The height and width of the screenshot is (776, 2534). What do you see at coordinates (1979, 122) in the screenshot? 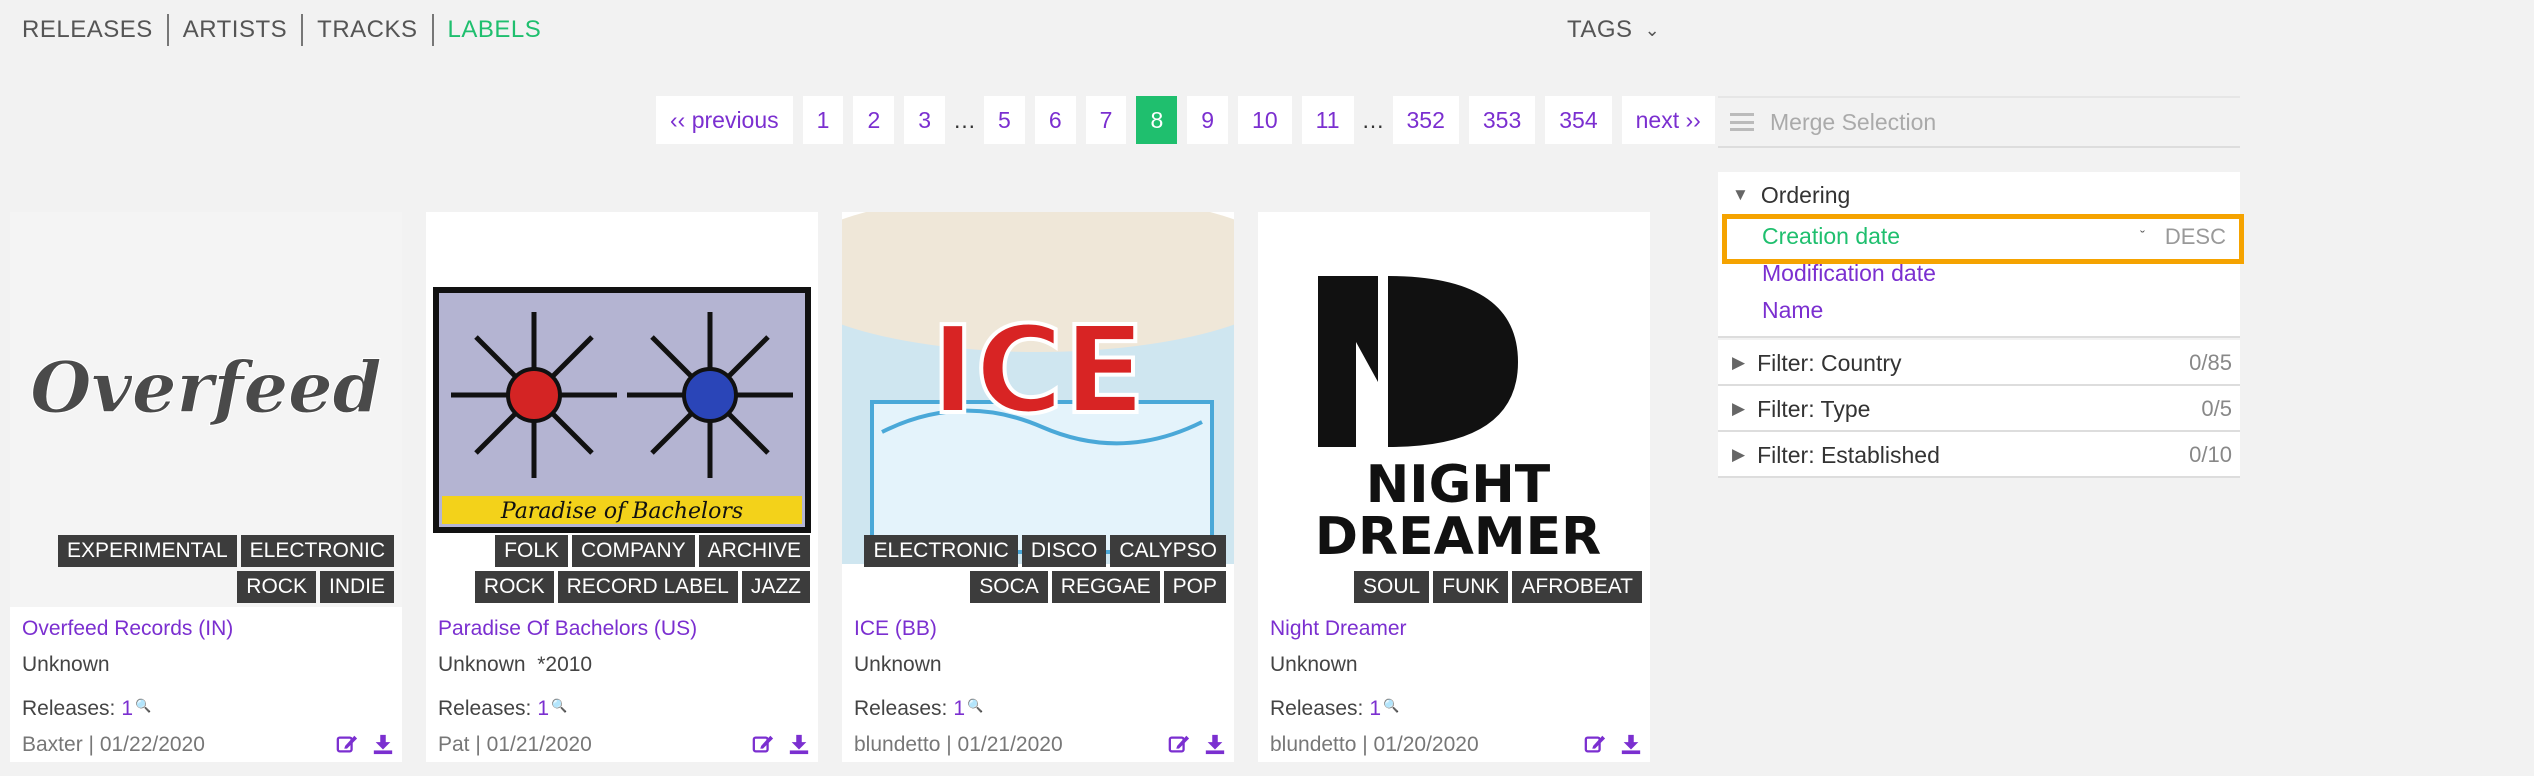
I see `merge-selection-button: Merge Selection` at bounding box center [1979, 122].